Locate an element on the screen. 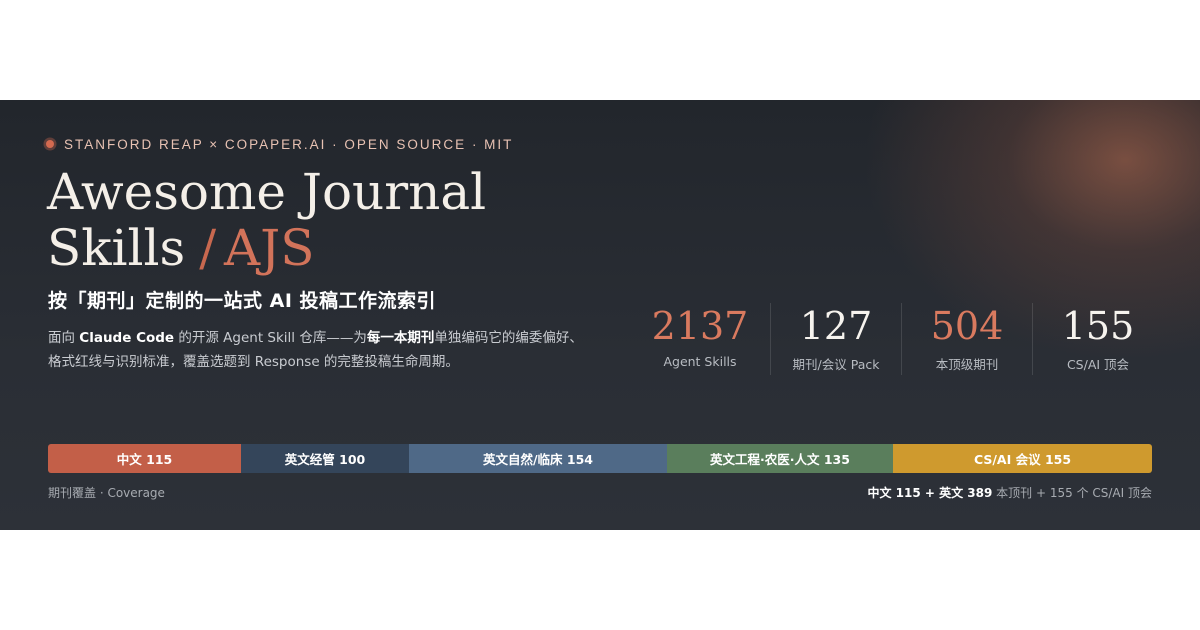  desc-part-1: 面向 is located at coordinates (64, 338).